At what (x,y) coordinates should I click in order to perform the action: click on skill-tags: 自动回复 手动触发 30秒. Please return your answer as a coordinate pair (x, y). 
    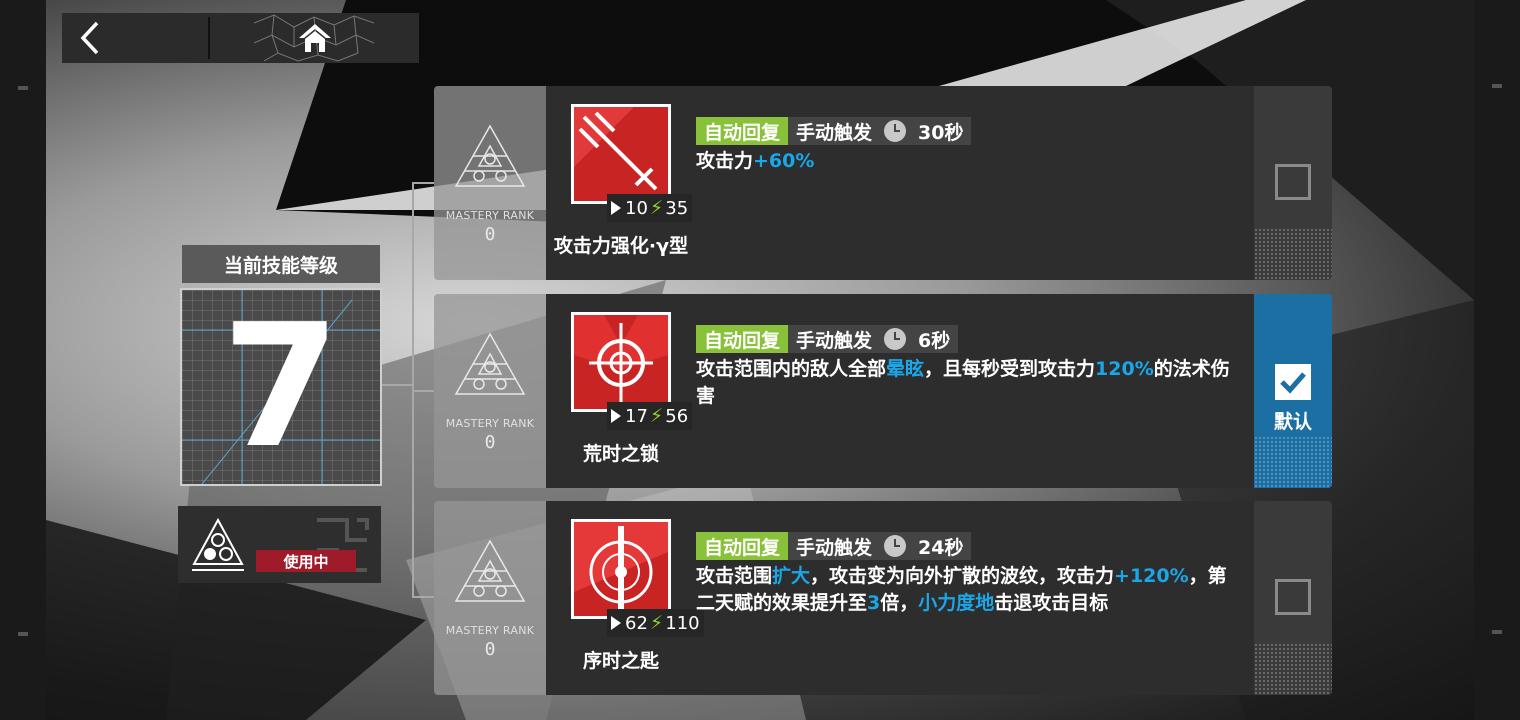
    Looking at the image, I should click on (834, 131).